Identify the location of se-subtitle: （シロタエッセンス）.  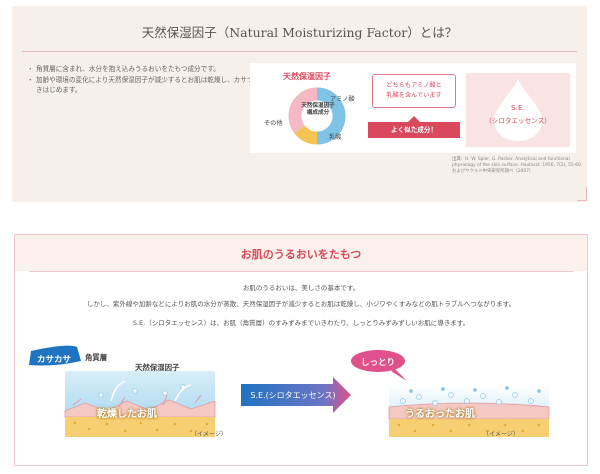
(518, 121).